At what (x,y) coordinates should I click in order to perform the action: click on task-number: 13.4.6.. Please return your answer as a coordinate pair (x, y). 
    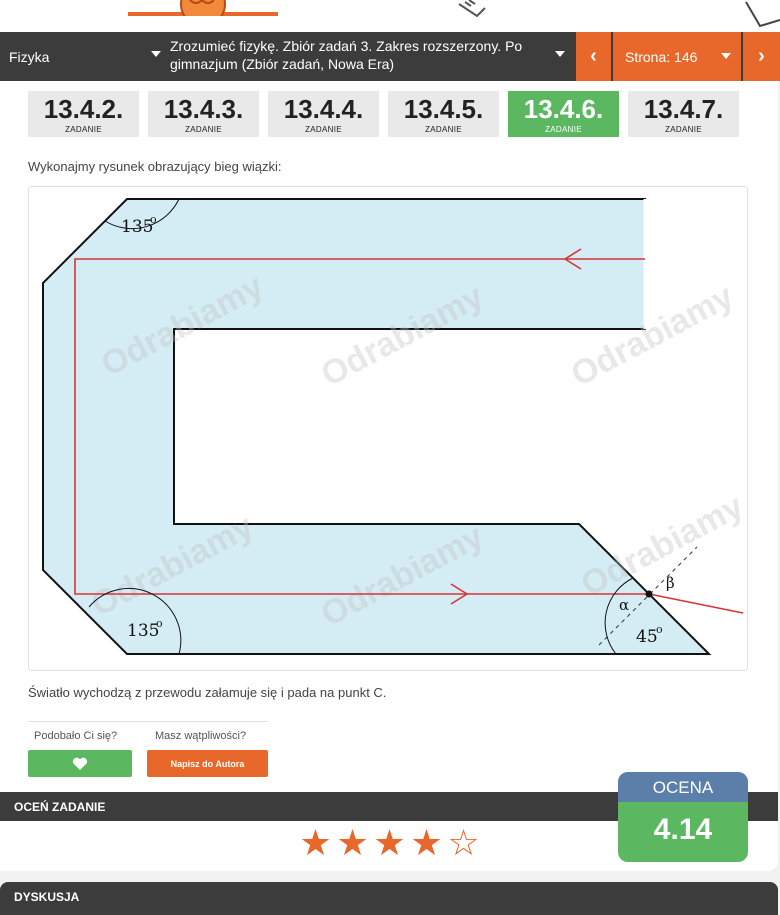
    Looking at the image, I should click on (563, 109).